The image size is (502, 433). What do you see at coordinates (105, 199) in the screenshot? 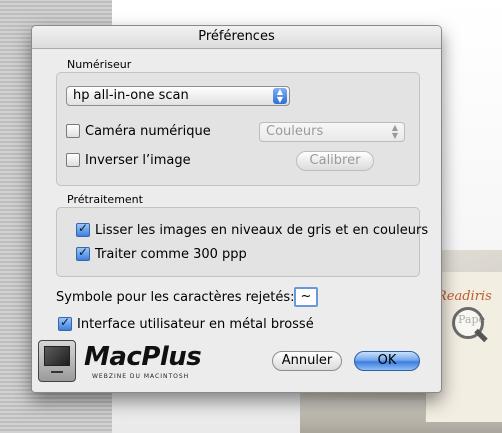
I see `preprocess-group-label: Prétraitement` at bounding box center [105, 199].